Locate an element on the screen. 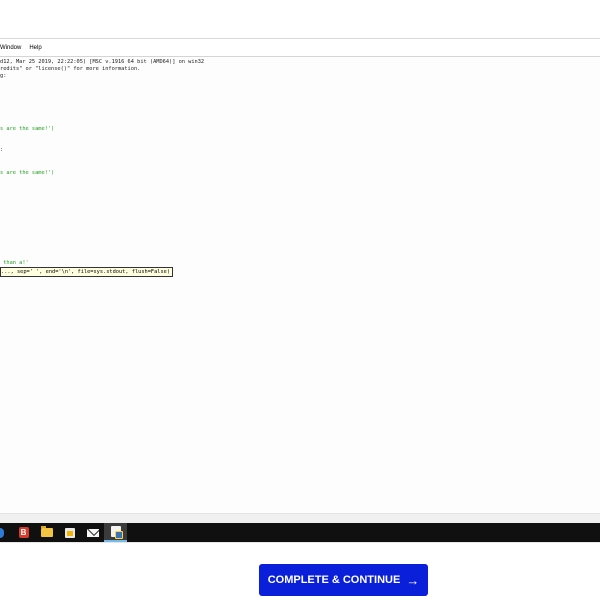 This screenshot has height=600, width=600. course-footer: COMPLETE & CONTINUE → is located at coordinates (300, 571).